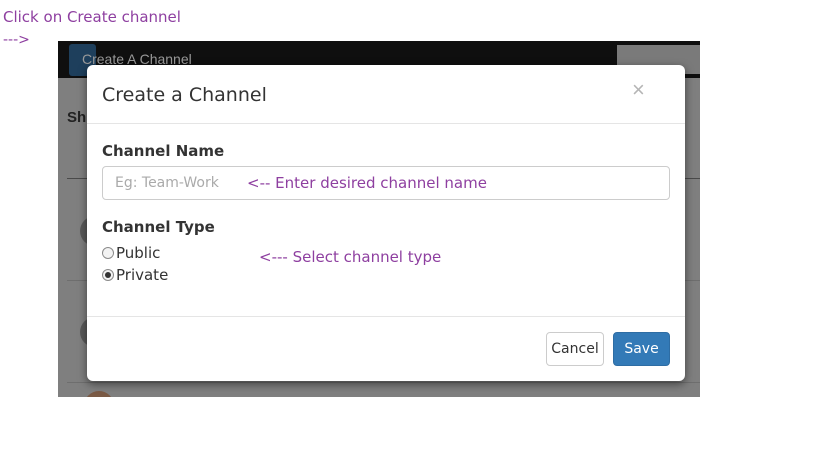  I want to click on radio-private-label: Private, so click(142, 275).